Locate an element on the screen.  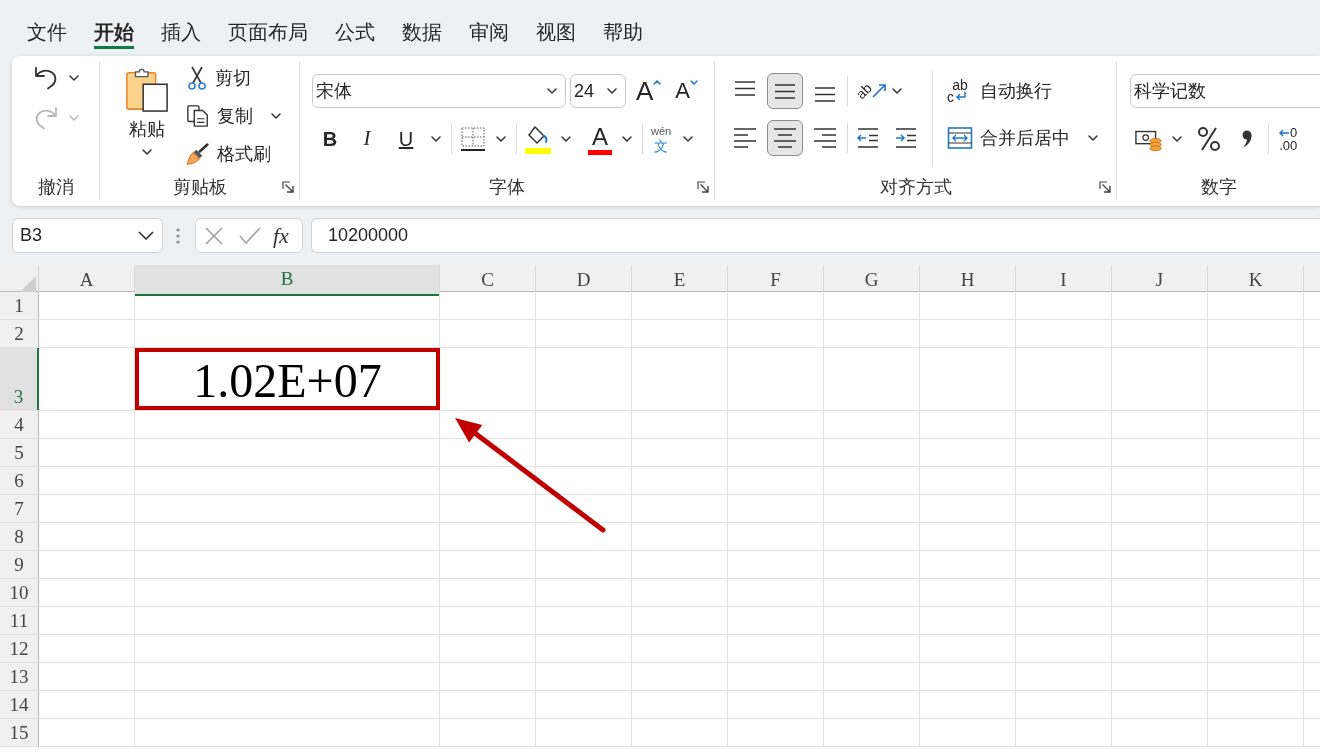
ribbon-tab: 插入 is located at coordinates (181, 34).